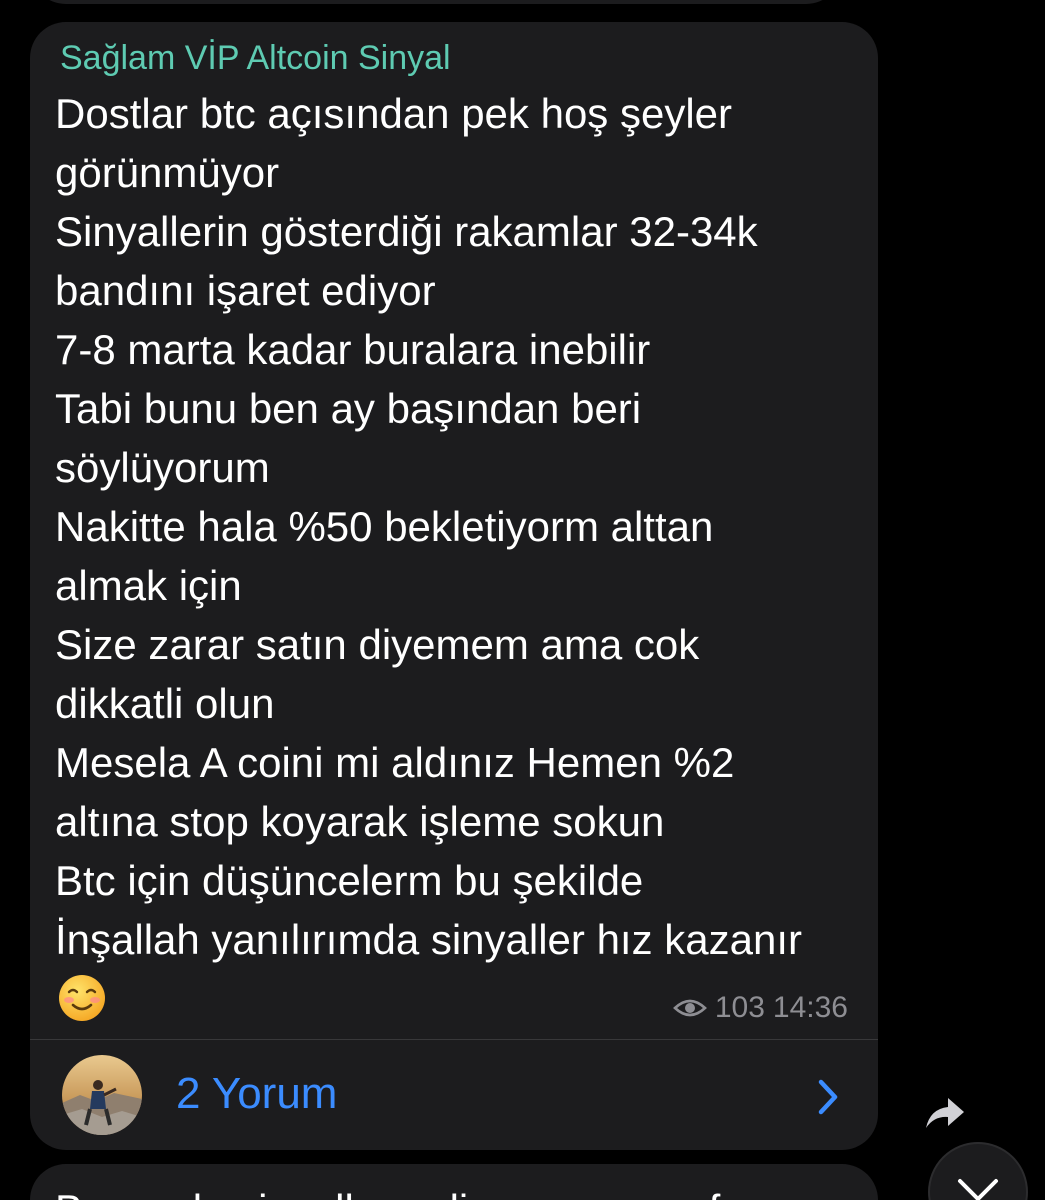 This screenshot has height=1200, width=1045. I want to click on message-line: Size zarar satın diyemem ama cok, so click(377, 644).